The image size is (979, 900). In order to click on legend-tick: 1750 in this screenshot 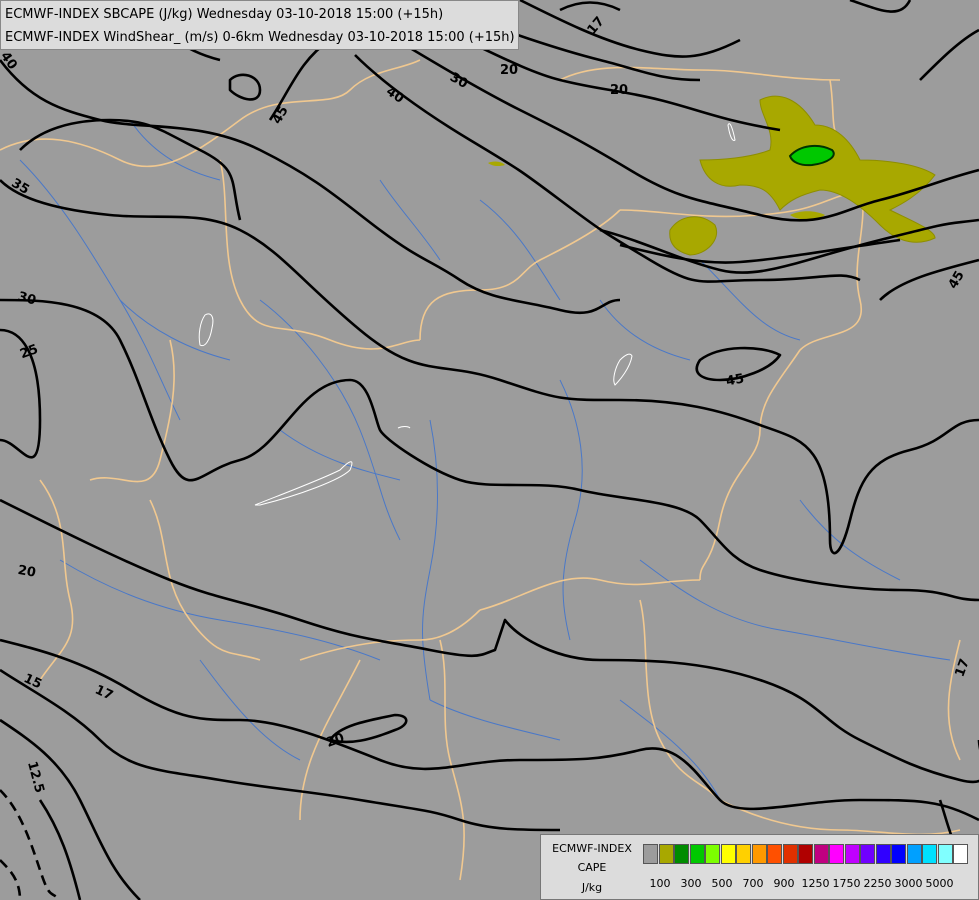, I will do `click(846, 883)`.